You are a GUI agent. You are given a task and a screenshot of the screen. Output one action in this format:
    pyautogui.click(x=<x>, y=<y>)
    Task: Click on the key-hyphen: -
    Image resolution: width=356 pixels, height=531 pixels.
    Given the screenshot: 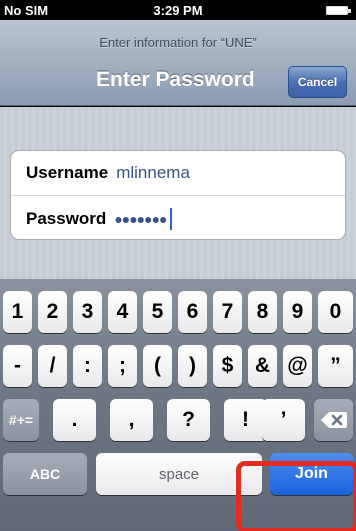 What is the action you would take?
    pyautogui.click(x=17, y=366)
    